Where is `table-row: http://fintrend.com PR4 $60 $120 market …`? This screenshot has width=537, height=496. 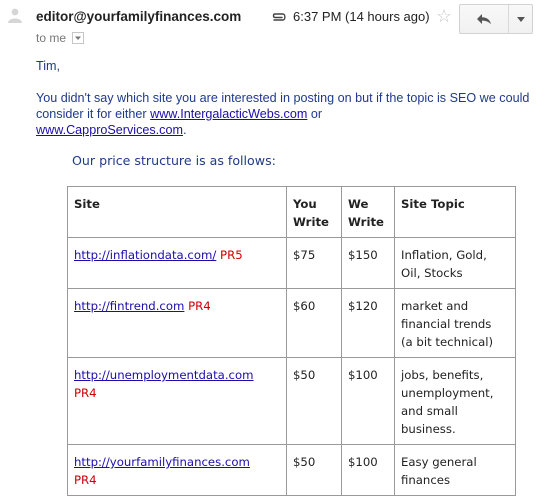
table-row: http://fintrend.com PR4 $60 $120 market … is located at coordinates (291, 323).